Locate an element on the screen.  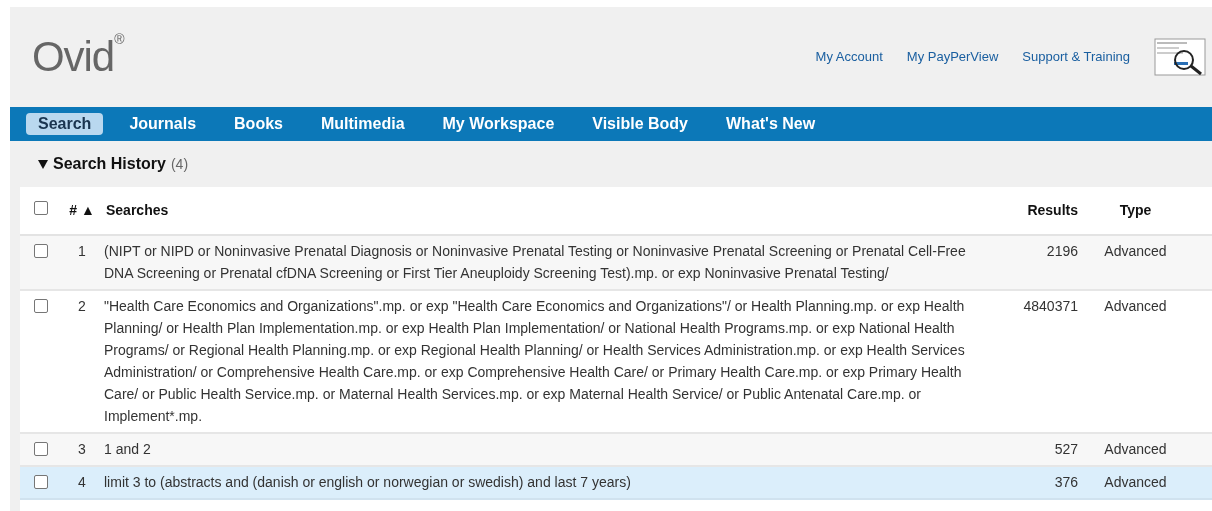
results-count: 527 is located at coordinates (1066, 449).